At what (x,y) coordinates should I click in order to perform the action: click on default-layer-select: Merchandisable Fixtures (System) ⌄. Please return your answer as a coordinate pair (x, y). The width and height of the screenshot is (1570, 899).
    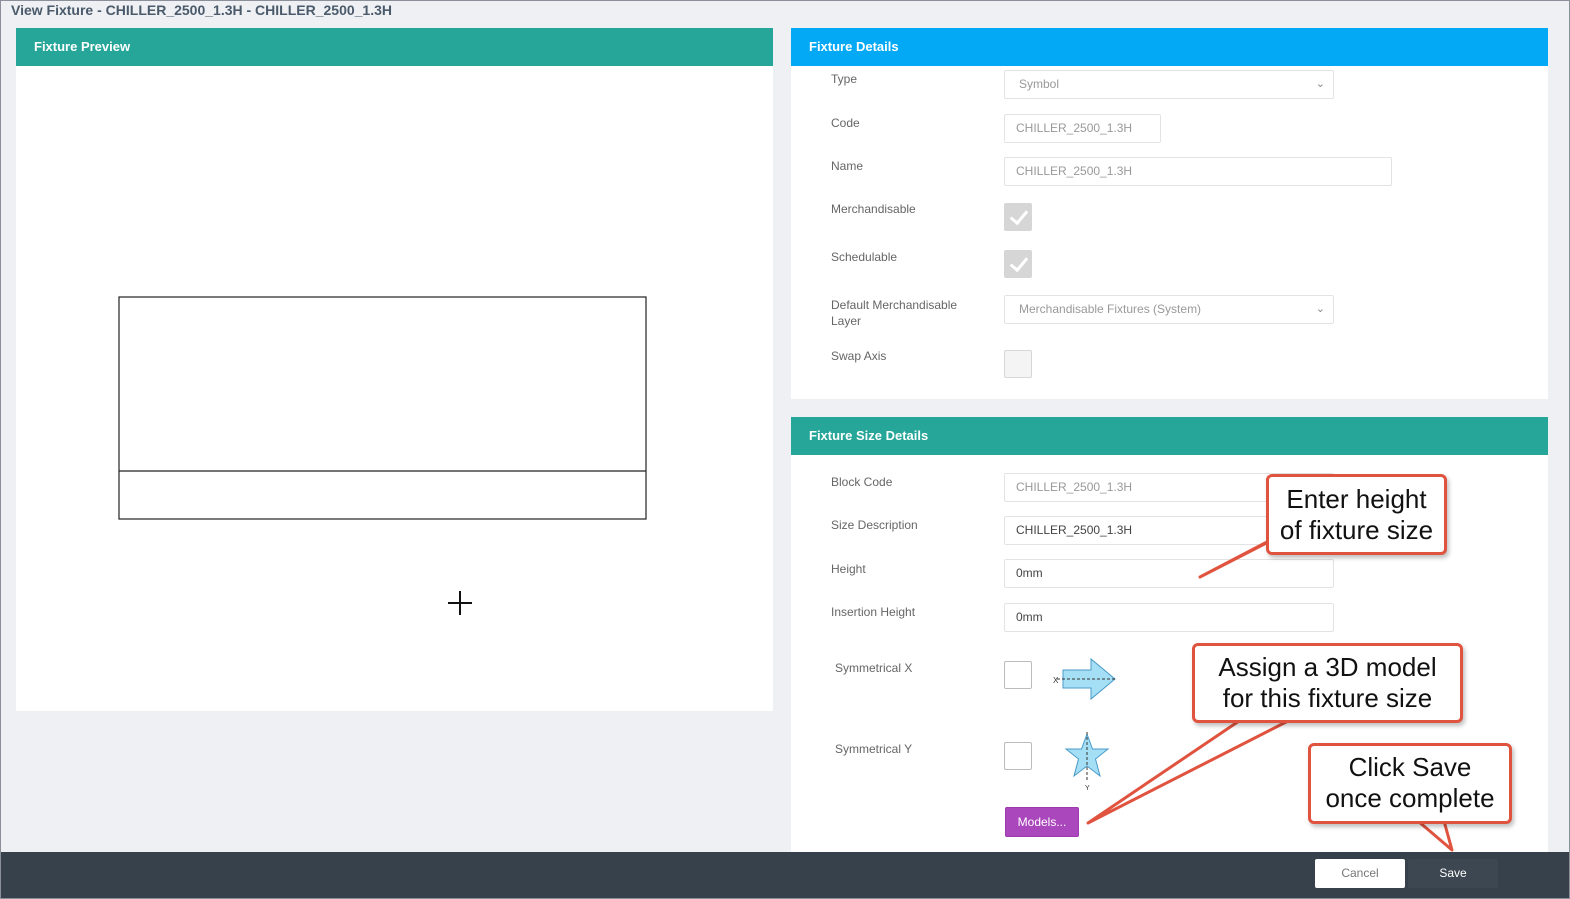
    Looking at the image, I should click on (1169, 309).